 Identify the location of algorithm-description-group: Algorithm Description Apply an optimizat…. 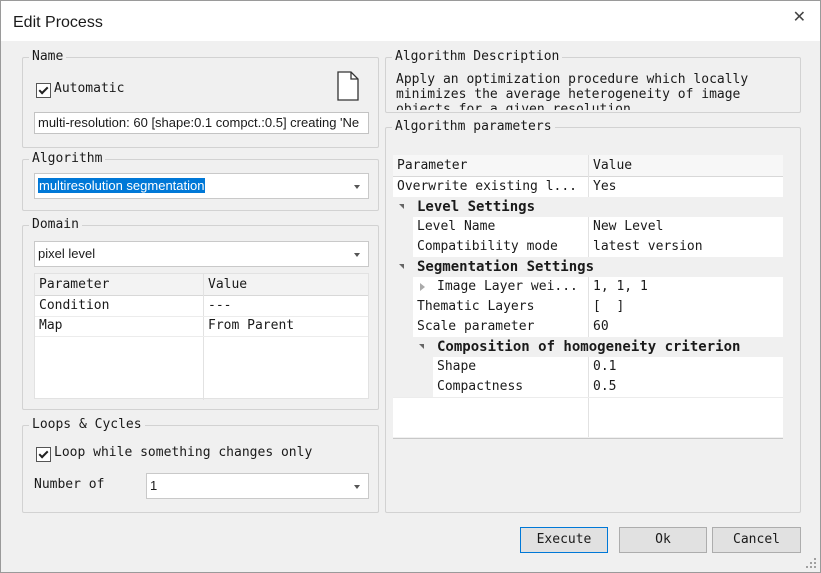
(593, 81).